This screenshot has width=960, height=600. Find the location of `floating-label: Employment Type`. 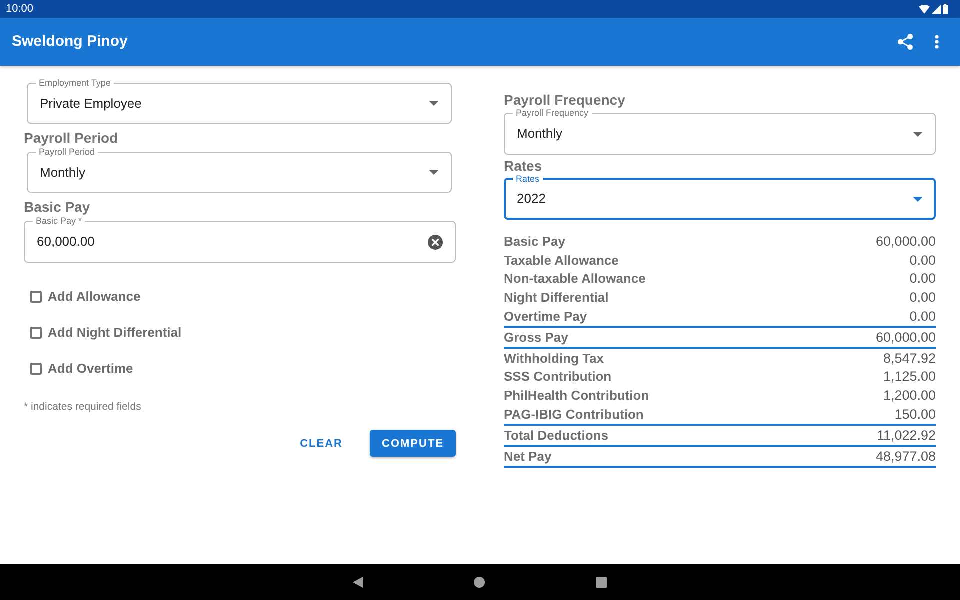

floating-label: Employment Type is located at coordinates (75, 83).